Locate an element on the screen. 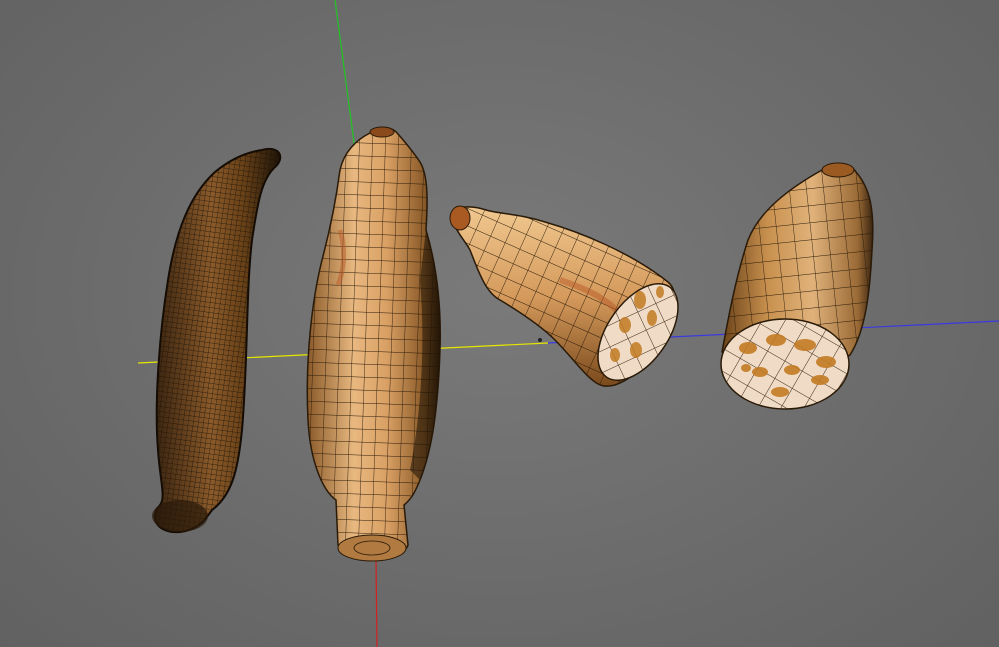 The width and height of the screenshot is (999, 647). down-axis-line is located at coordinates (376, 603).